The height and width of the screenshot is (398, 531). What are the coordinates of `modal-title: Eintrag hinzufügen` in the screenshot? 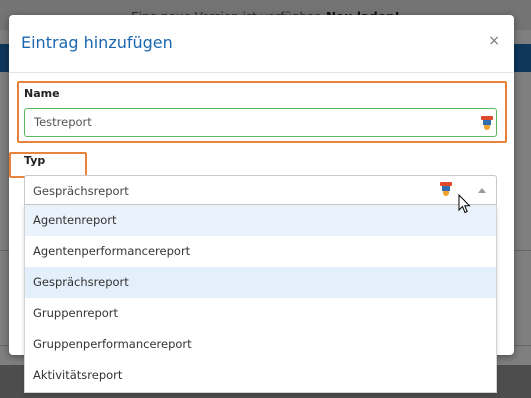 It's located at (97, 42).